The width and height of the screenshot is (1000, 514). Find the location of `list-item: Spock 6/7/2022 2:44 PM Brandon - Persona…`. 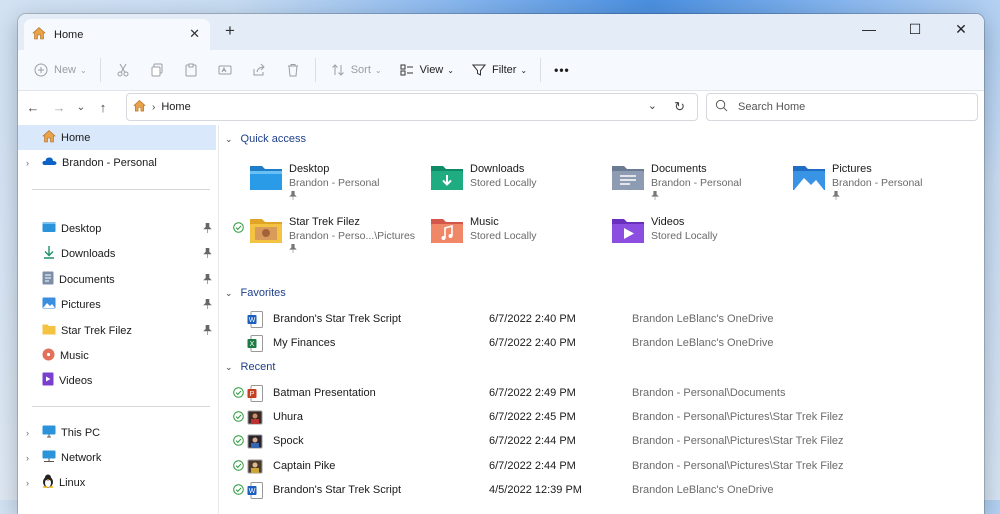

list-item: Spock 6/7/2022 2:44 PM Brandon - Persona… is located at coordinates (601, 442).